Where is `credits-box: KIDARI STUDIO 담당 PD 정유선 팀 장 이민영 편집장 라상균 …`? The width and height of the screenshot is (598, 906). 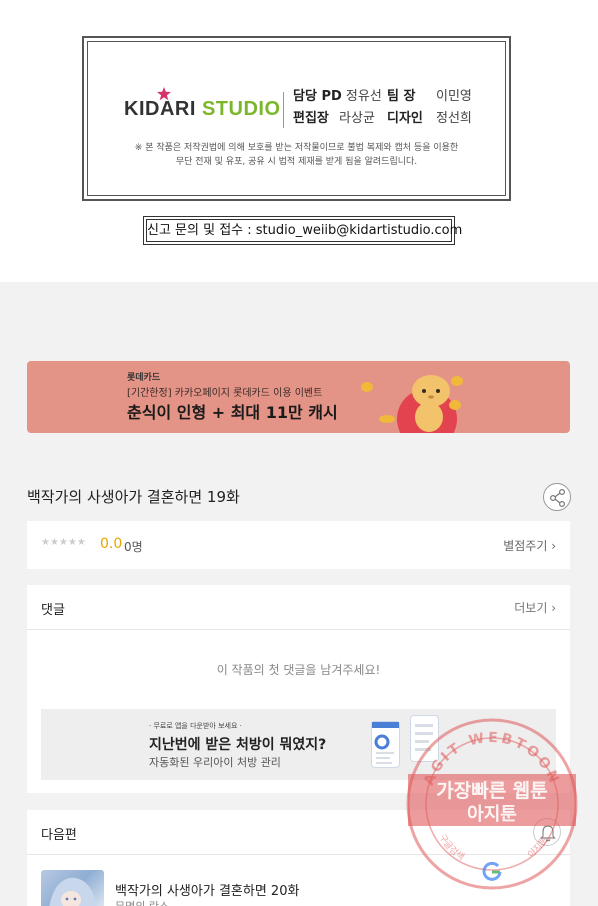 credits-box: KIDARI STUDIO 담당 PD 정유선 팀 장 이민영 편집장 라상균 … is located at coordinates (296, 118).